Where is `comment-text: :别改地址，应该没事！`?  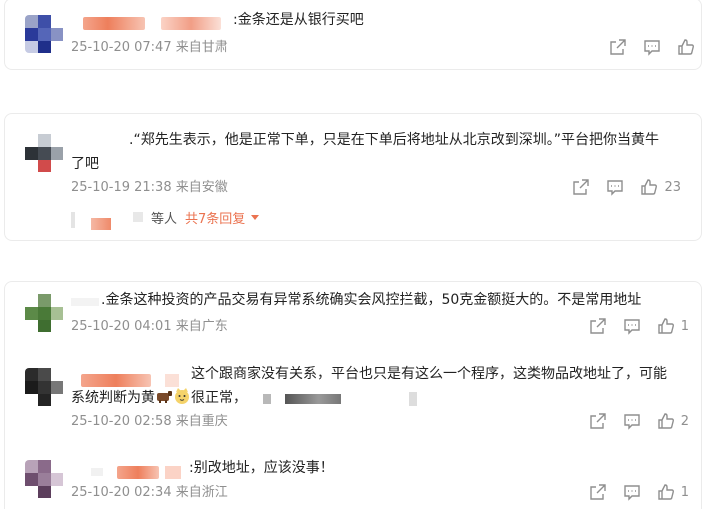 comment-text: :别改地址，应该没事！ is located at coordinates (261, 468).